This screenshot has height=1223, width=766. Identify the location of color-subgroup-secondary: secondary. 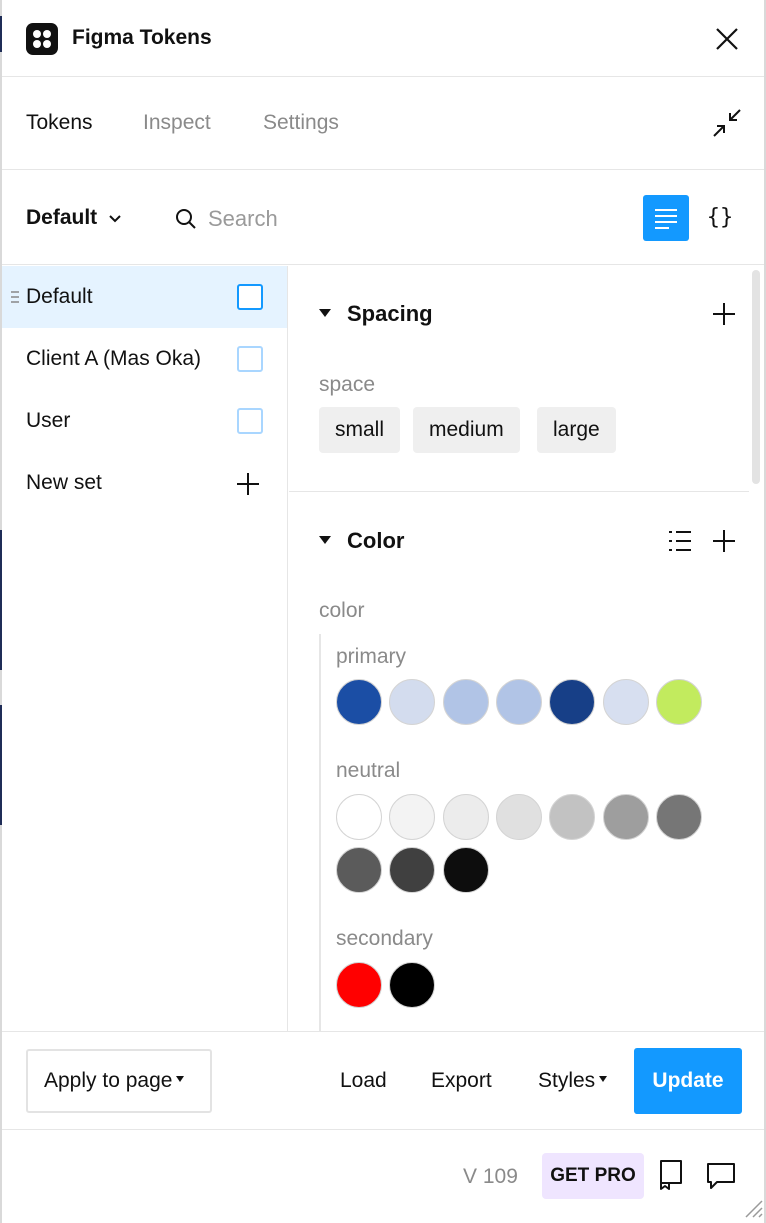
(384, 938).